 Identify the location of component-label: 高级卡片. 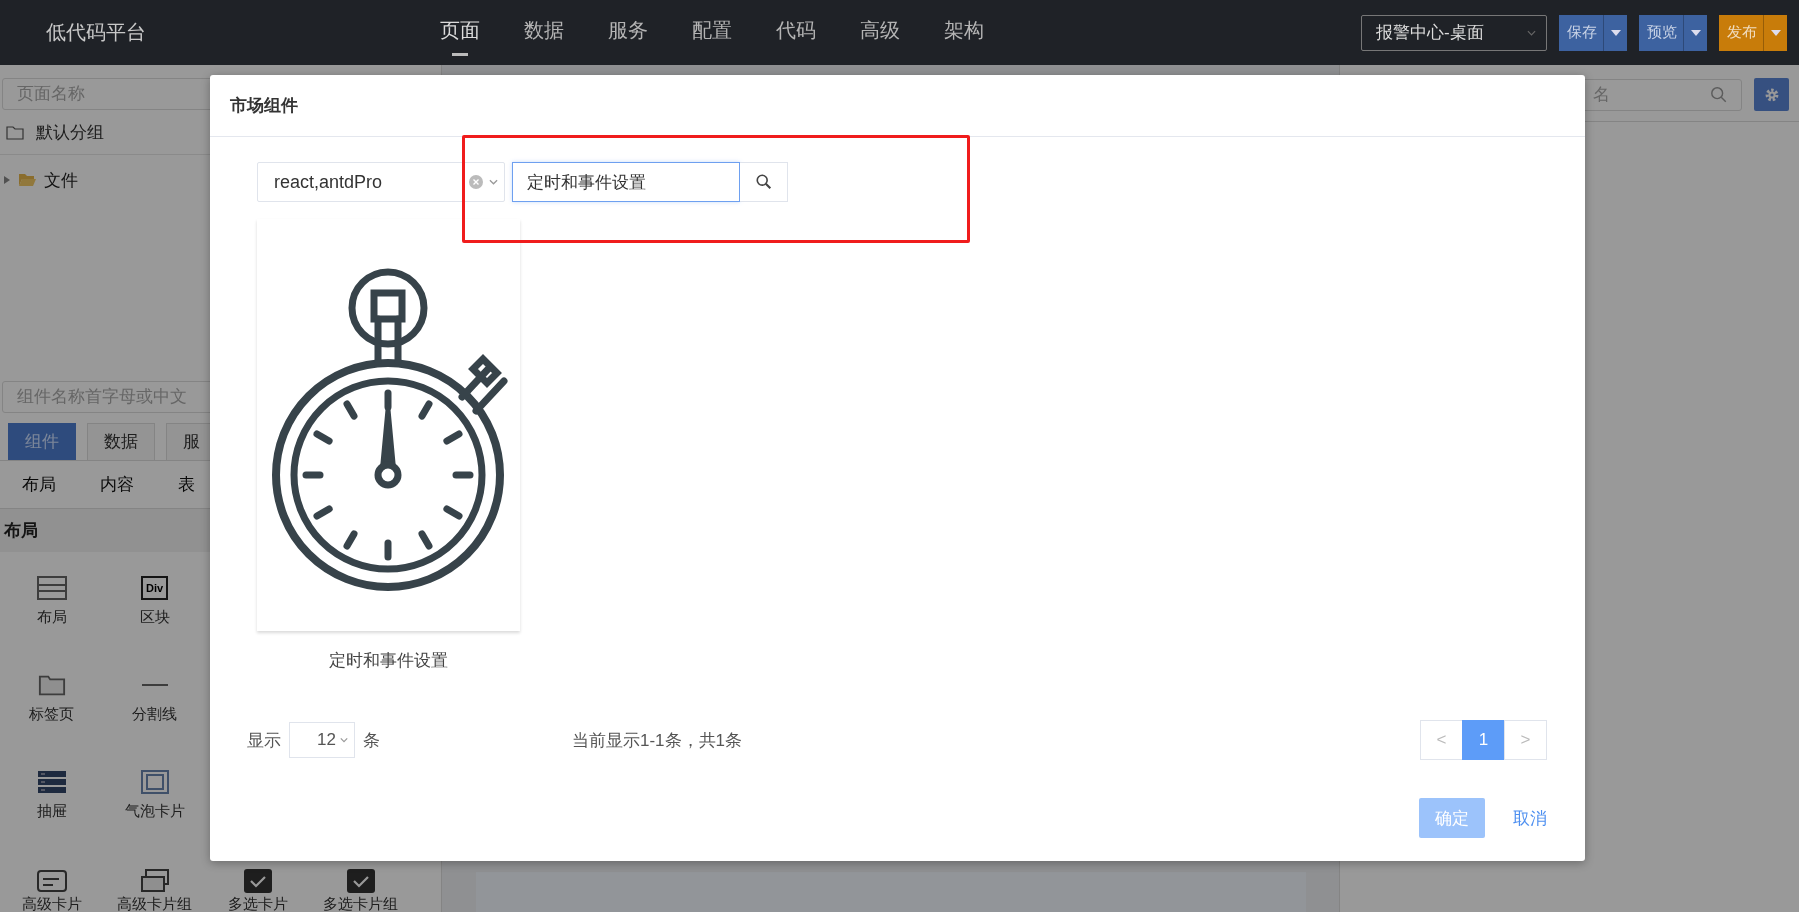
(51, 903).